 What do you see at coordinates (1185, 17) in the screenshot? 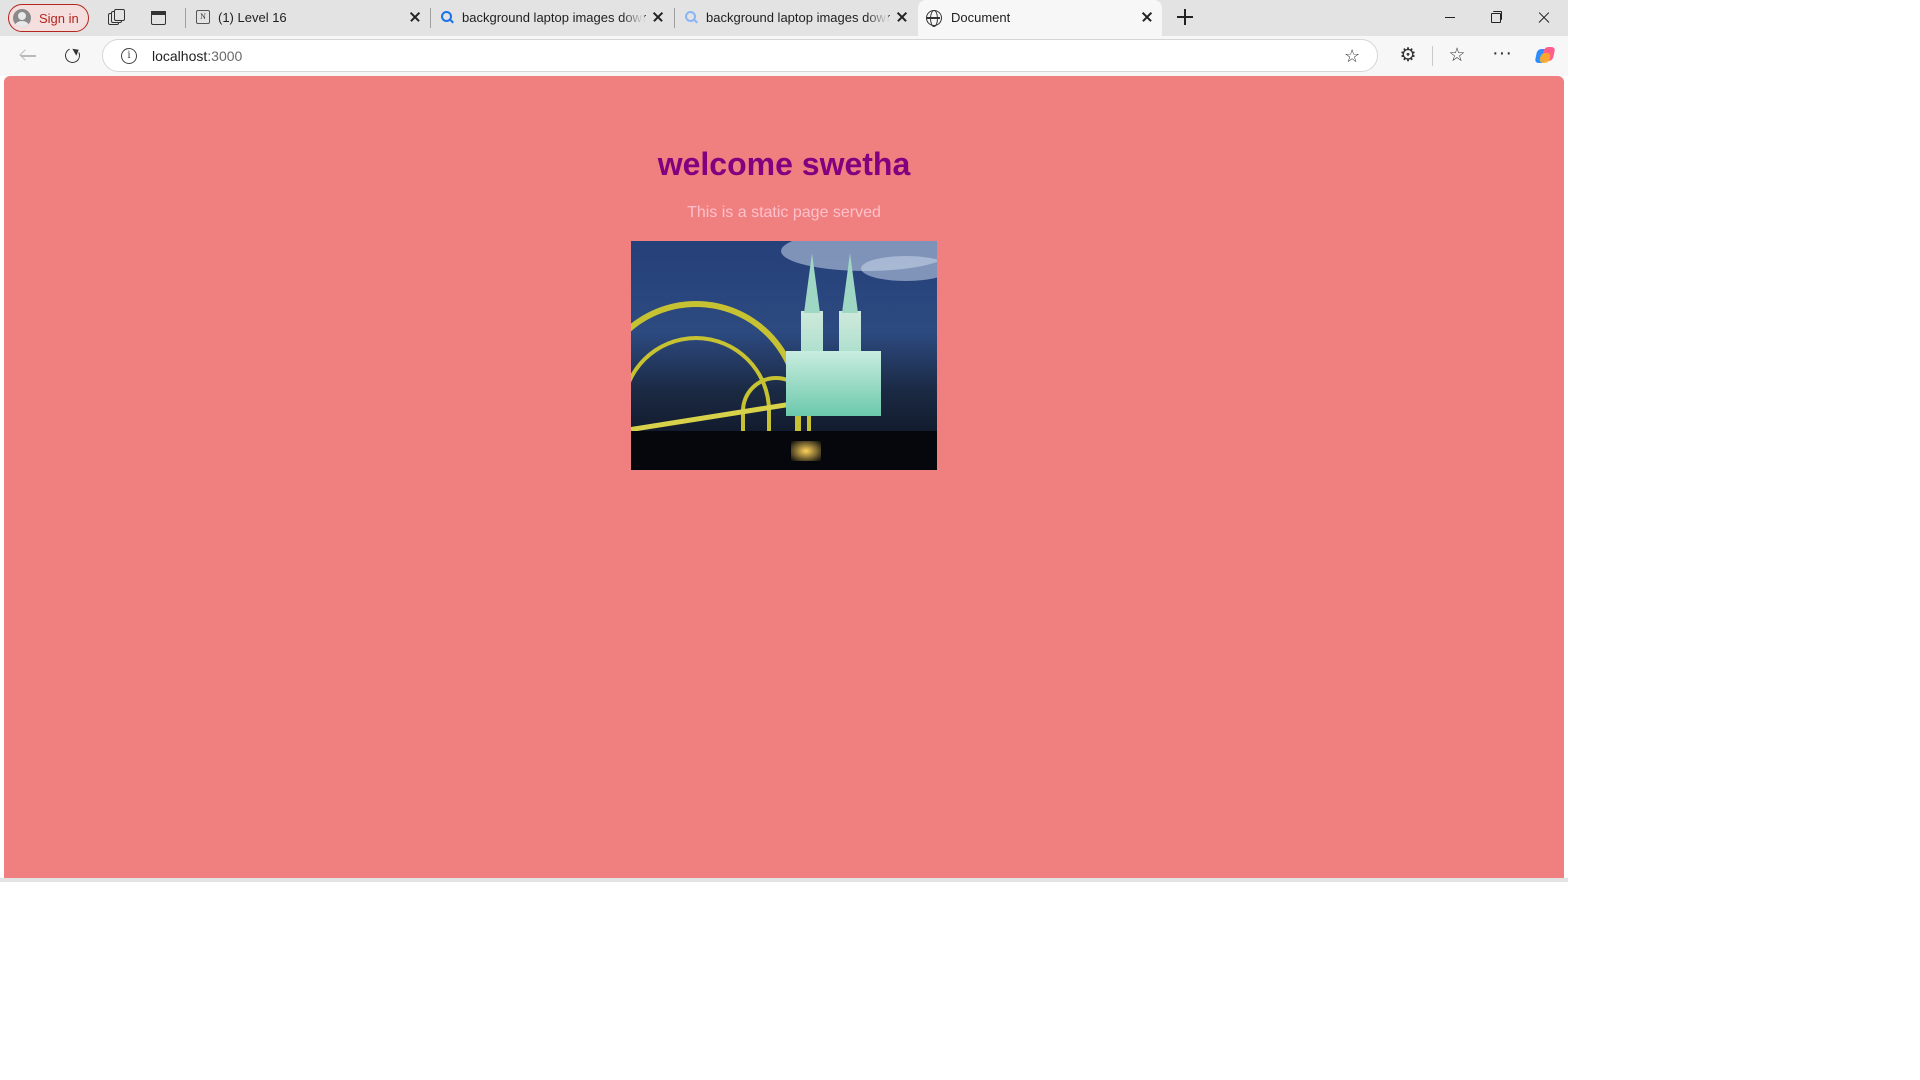
I see `new-tab-icon` at bounding box center [1185, 17].